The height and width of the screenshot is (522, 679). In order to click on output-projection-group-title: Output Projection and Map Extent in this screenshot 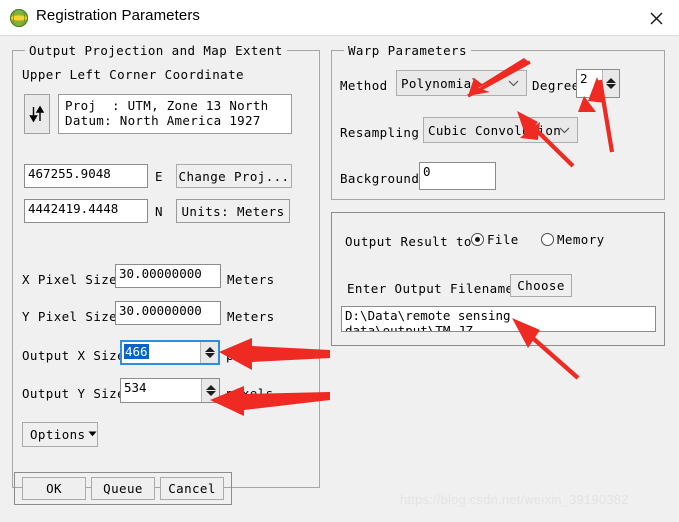, I will do `click(156, 50)`.